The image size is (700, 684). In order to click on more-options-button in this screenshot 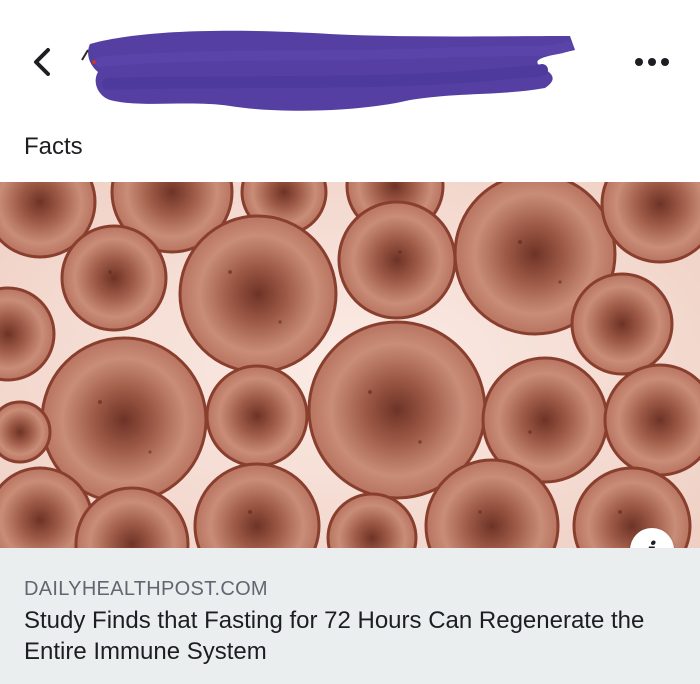, I will do `click(652, 62)`.